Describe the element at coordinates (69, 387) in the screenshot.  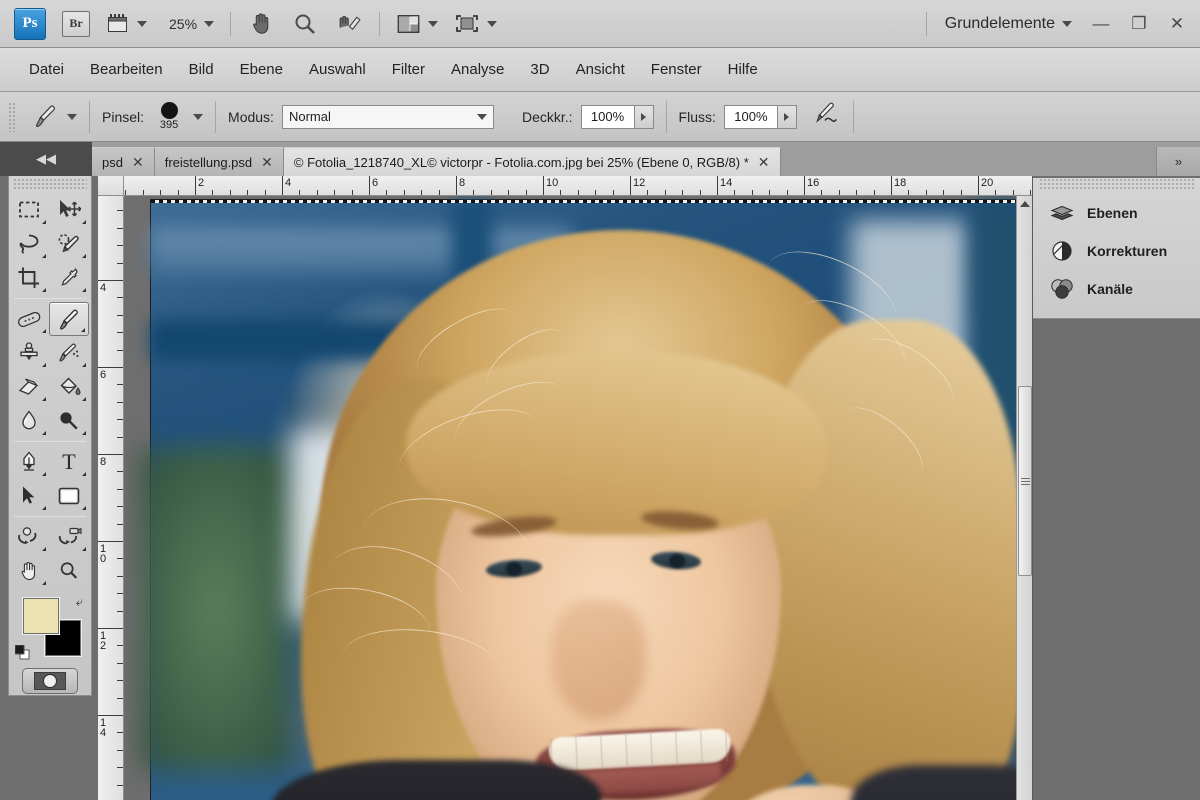
I see `tool-paint-bucket` at that location.